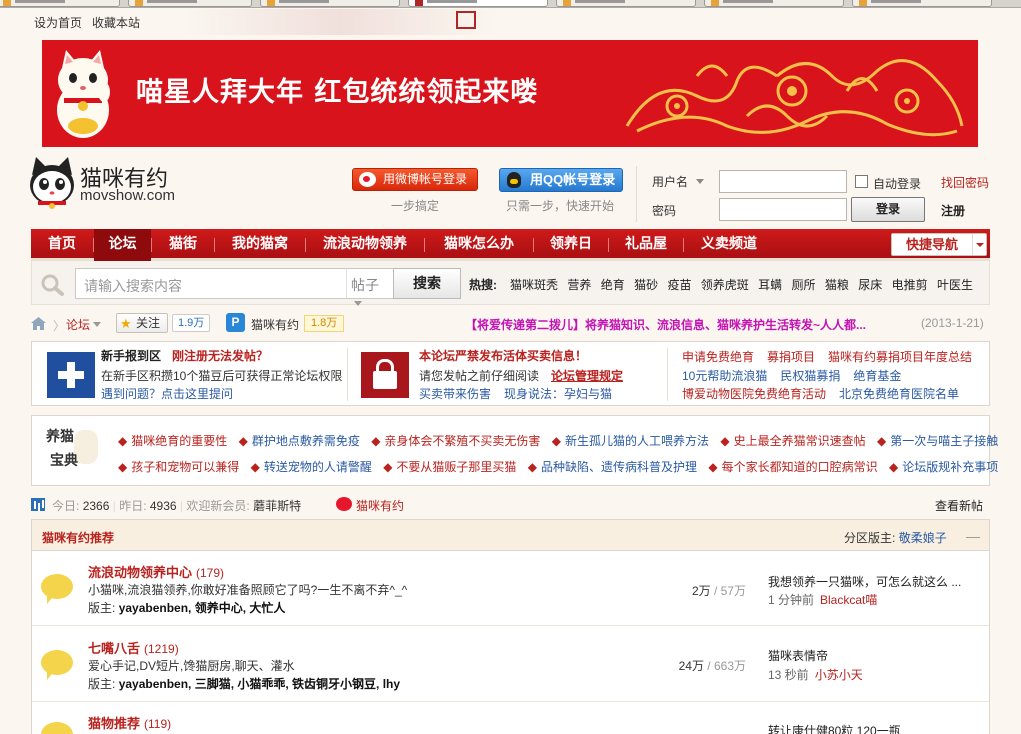  Describe the element at coordinates (456, 467) in the screenshot. I see `knowledge-link: 不要从猫贩子那里买猫` at that location.